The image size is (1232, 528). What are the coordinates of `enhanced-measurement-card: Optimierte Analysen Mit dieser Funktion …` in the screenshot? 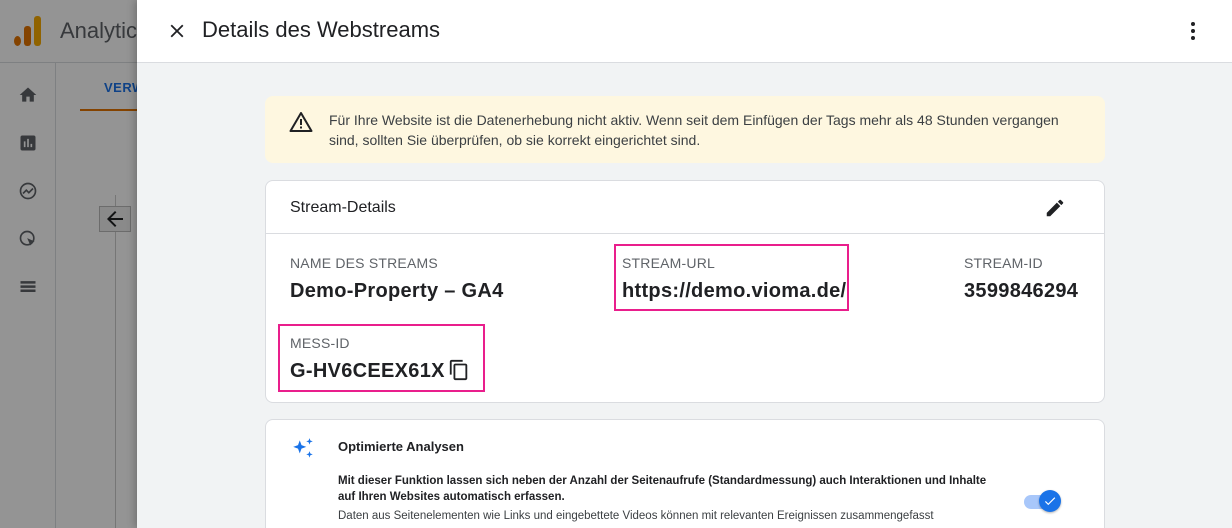 It's located at (685, 473).